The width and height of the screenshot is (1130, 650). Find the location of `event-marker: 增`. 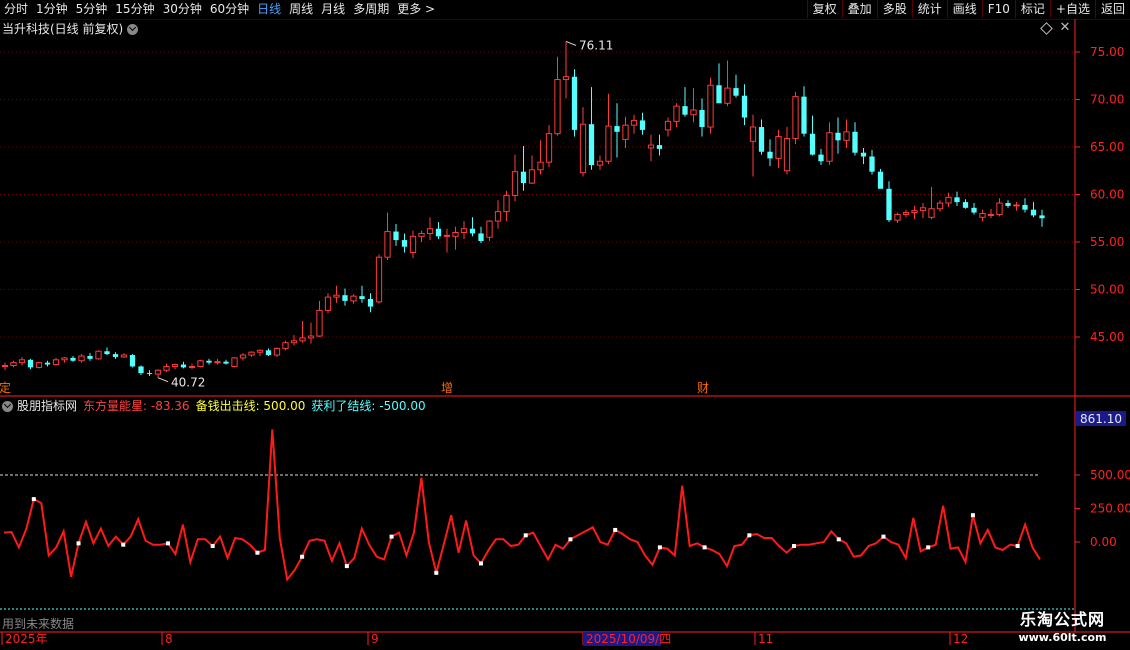

event-marker: 增 is located at coordinates (447, 388).